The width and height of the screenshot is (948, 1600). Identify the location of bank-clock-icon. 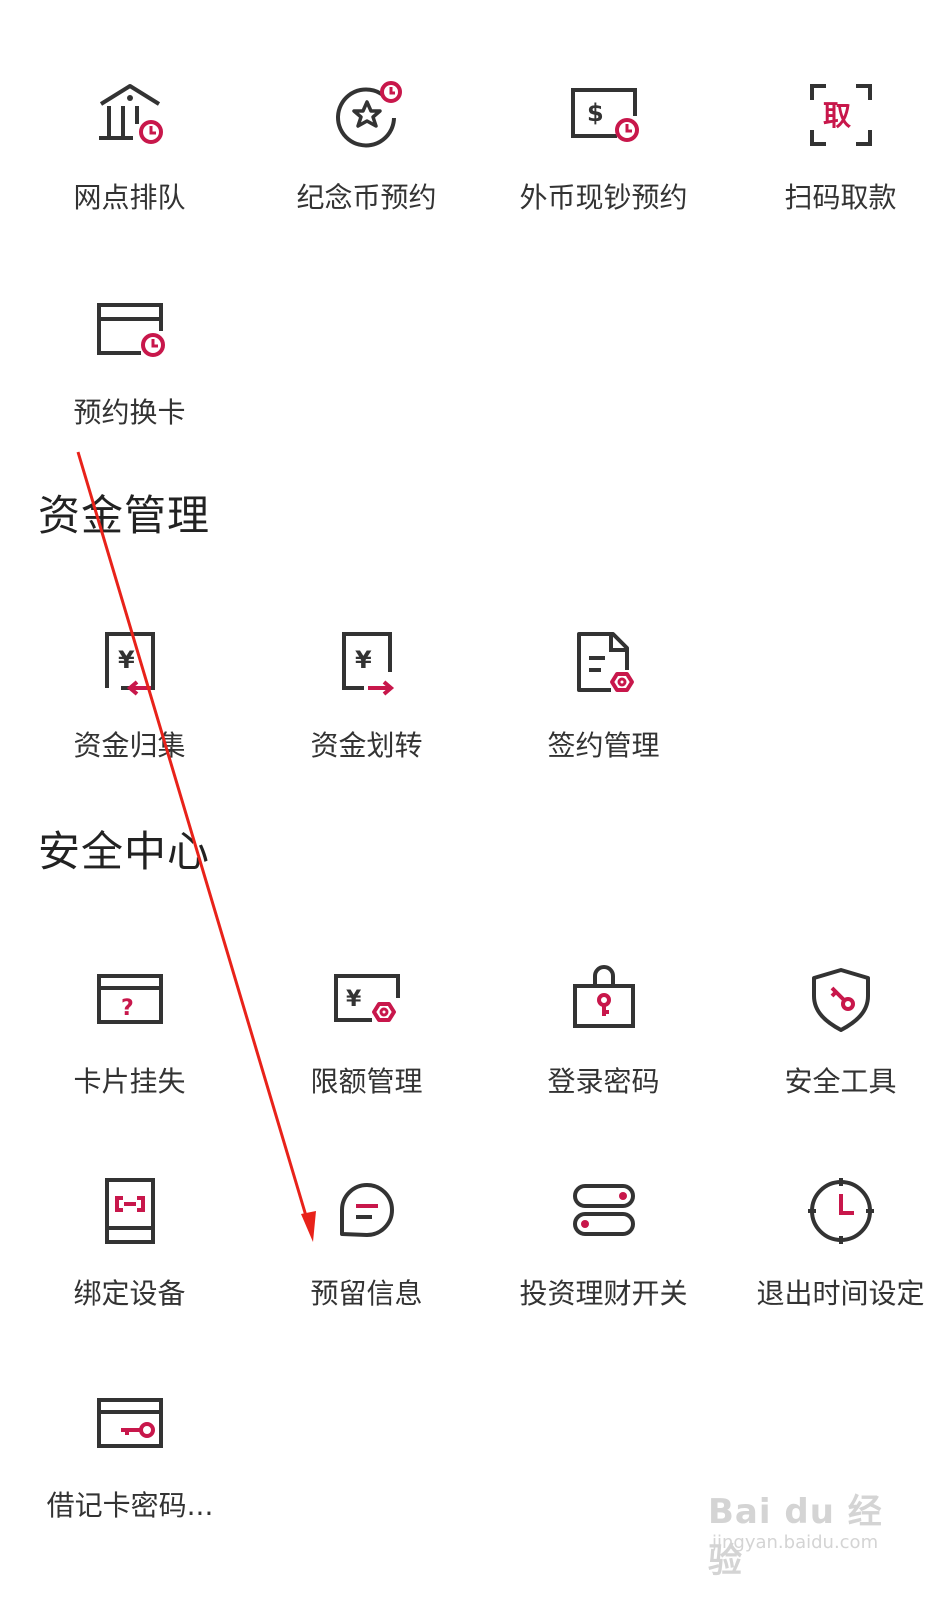
(130, 115).